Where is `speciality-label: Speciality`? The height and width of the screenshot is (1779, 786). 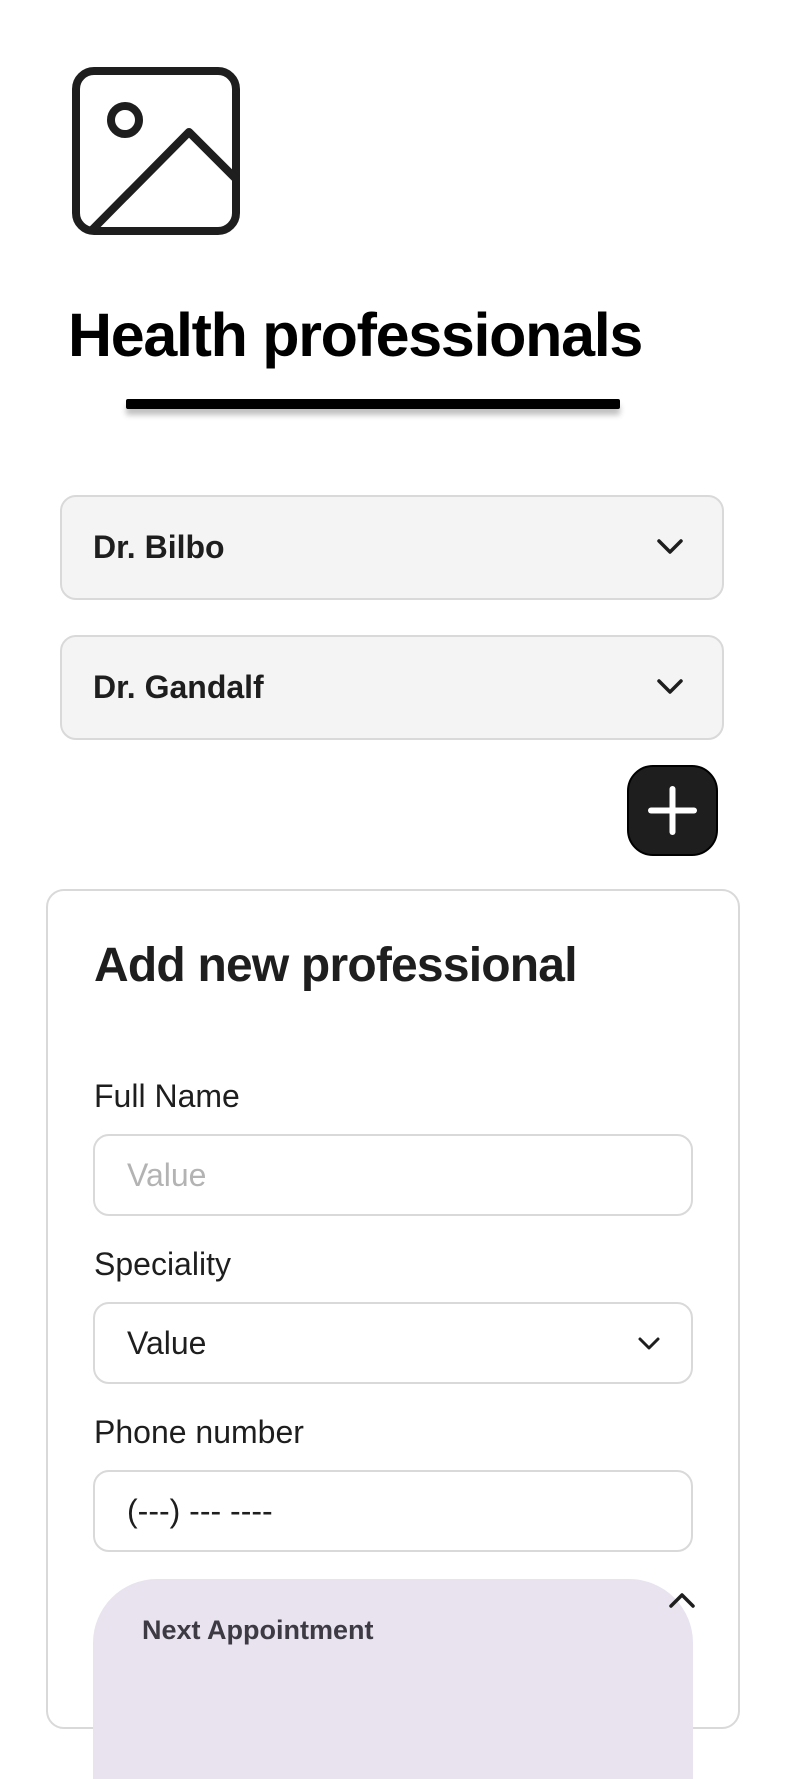 speciality-label: Speciality is located at coordinates (162, 1264).